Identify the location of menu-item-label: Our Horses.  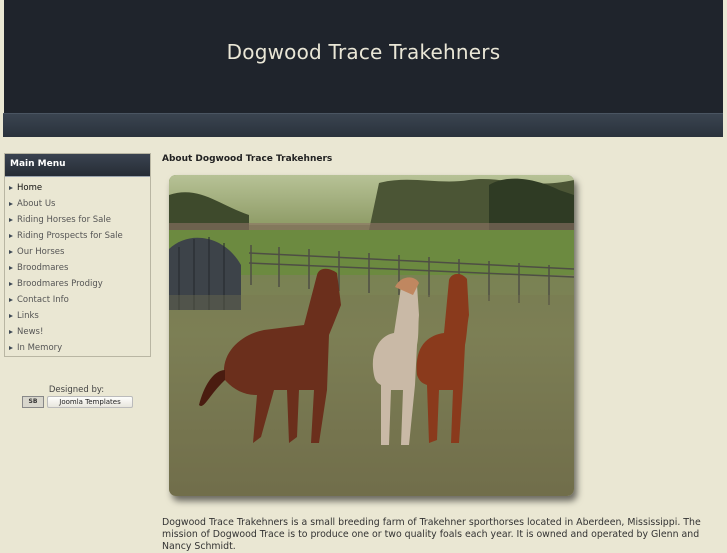
(41, 252).